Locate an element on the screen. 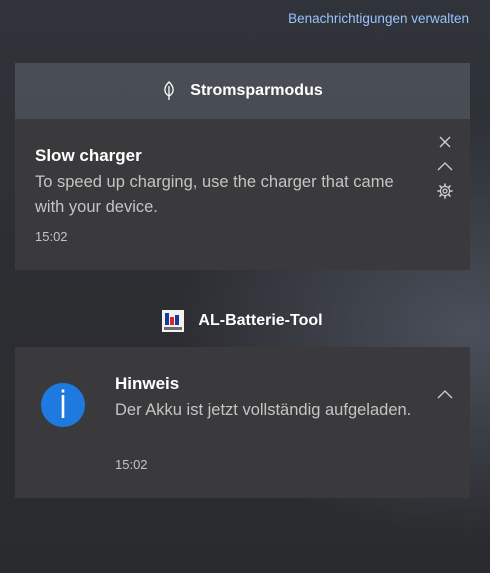  battery-tool-app-icon is located at coordinates (173, 321).